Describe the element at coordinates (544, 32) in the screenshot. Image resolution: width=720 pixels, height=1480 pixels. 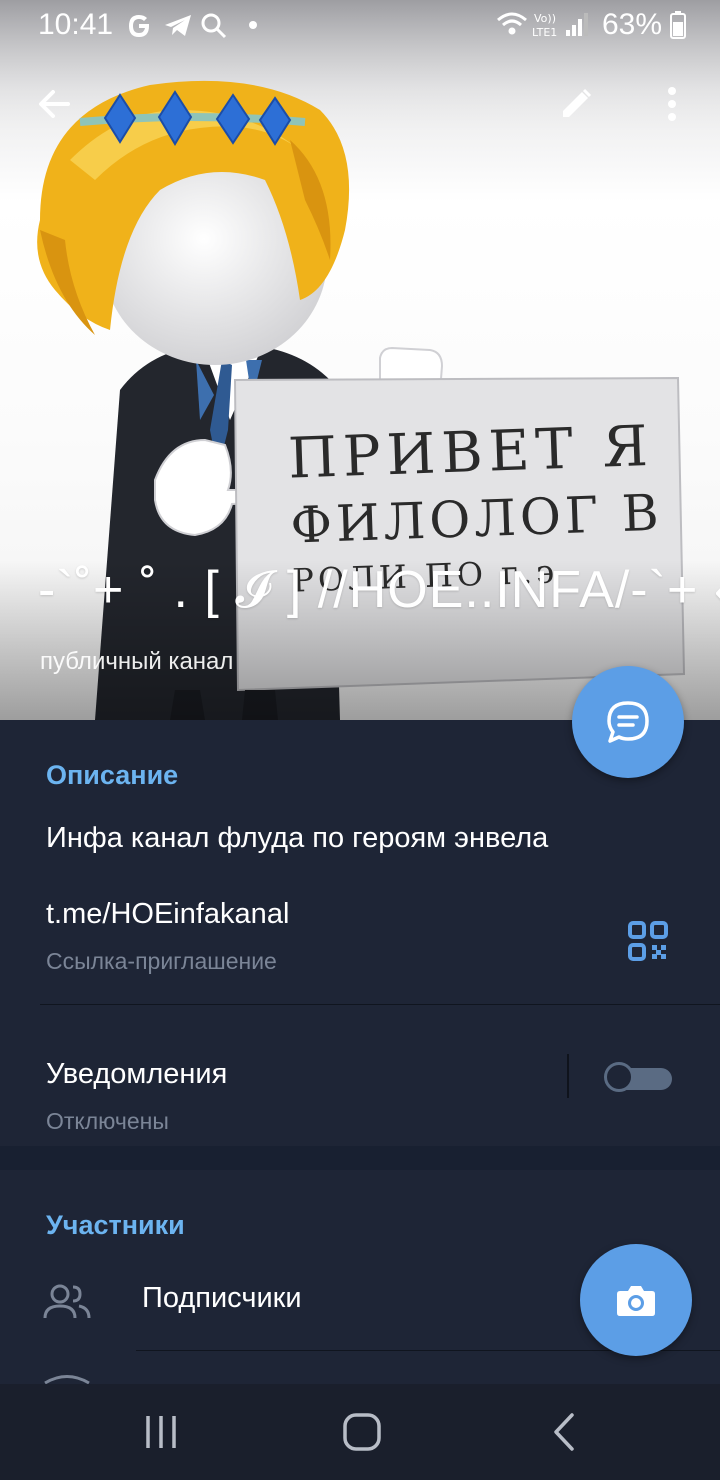
I see `svg-text: LTE1` at that location.